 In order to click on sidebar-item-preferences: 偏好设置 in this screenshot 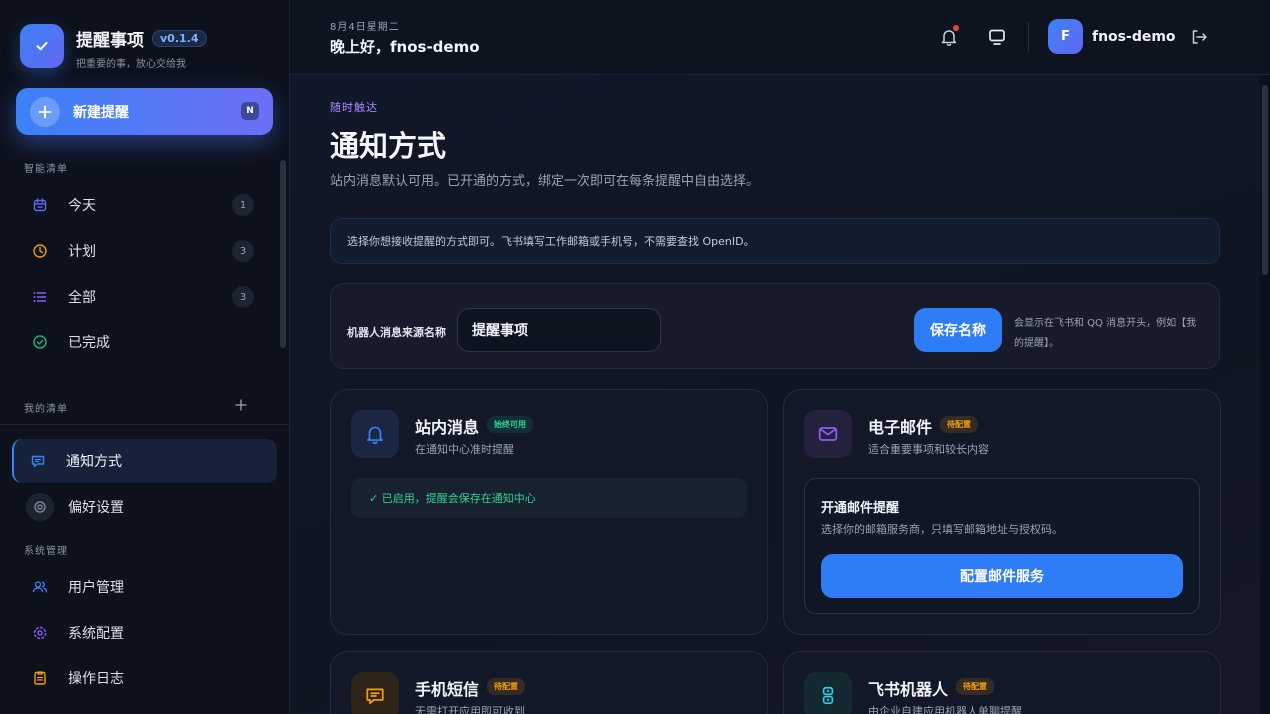, I will do `click(146, 507)`.